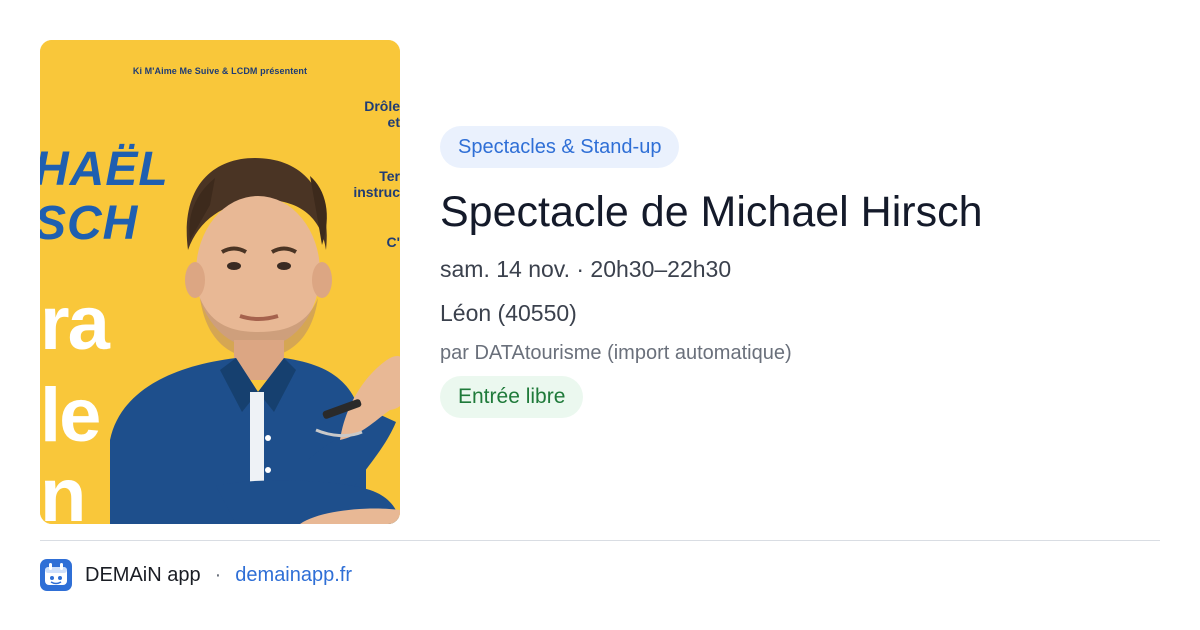  Describe the element at coordinates (75, 323) in the screenshot. I see `poster-big-text-1: ra` at that location.